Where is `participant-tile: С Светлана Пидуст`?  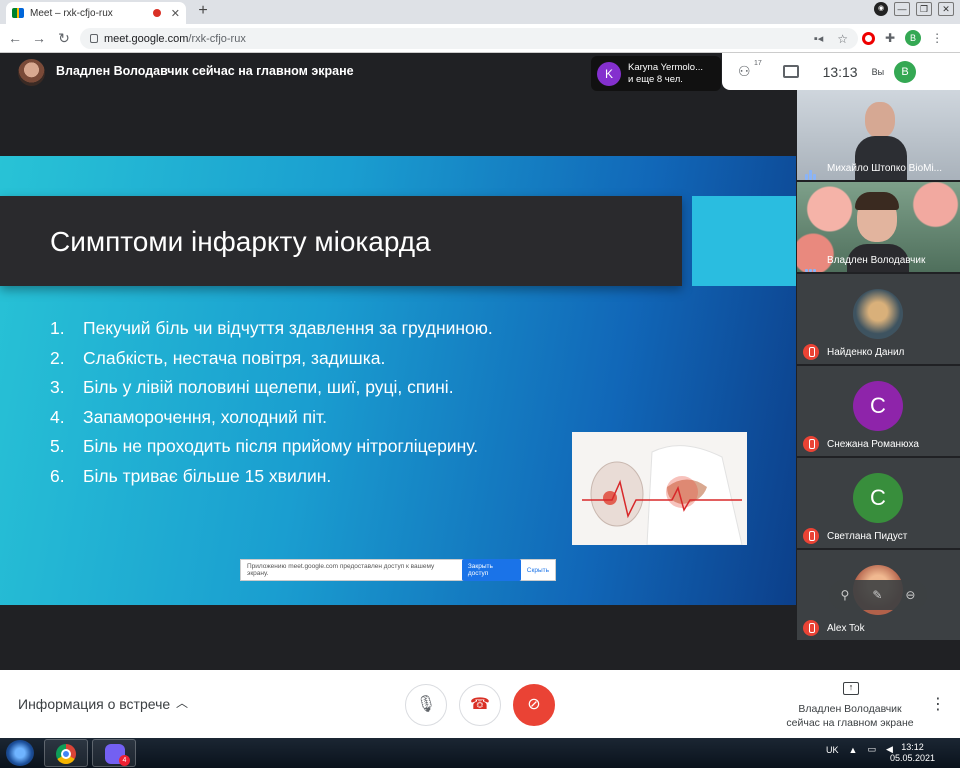 participant-tile: С Светлана Пидуст is located at coordinates (878, 503).